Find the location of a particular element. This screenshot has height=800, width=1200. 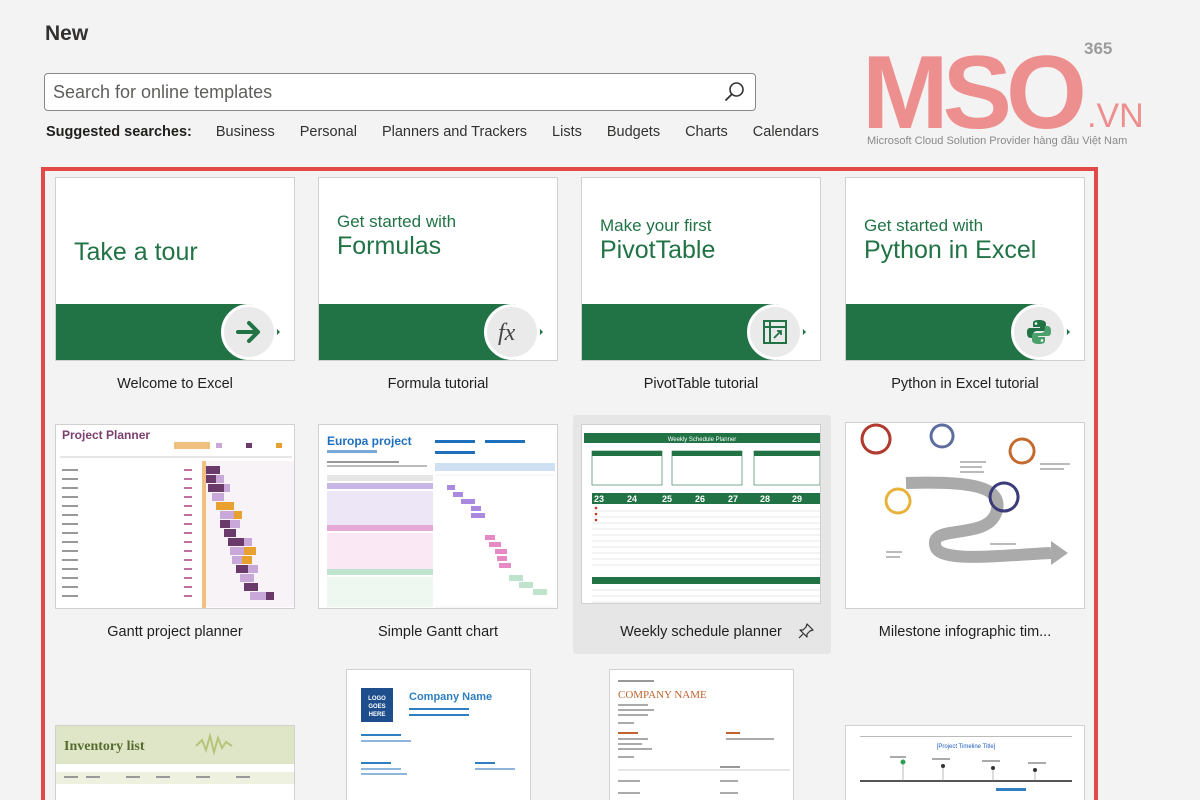

thumb-heading: Company Name is located at coordinates (450, 697).